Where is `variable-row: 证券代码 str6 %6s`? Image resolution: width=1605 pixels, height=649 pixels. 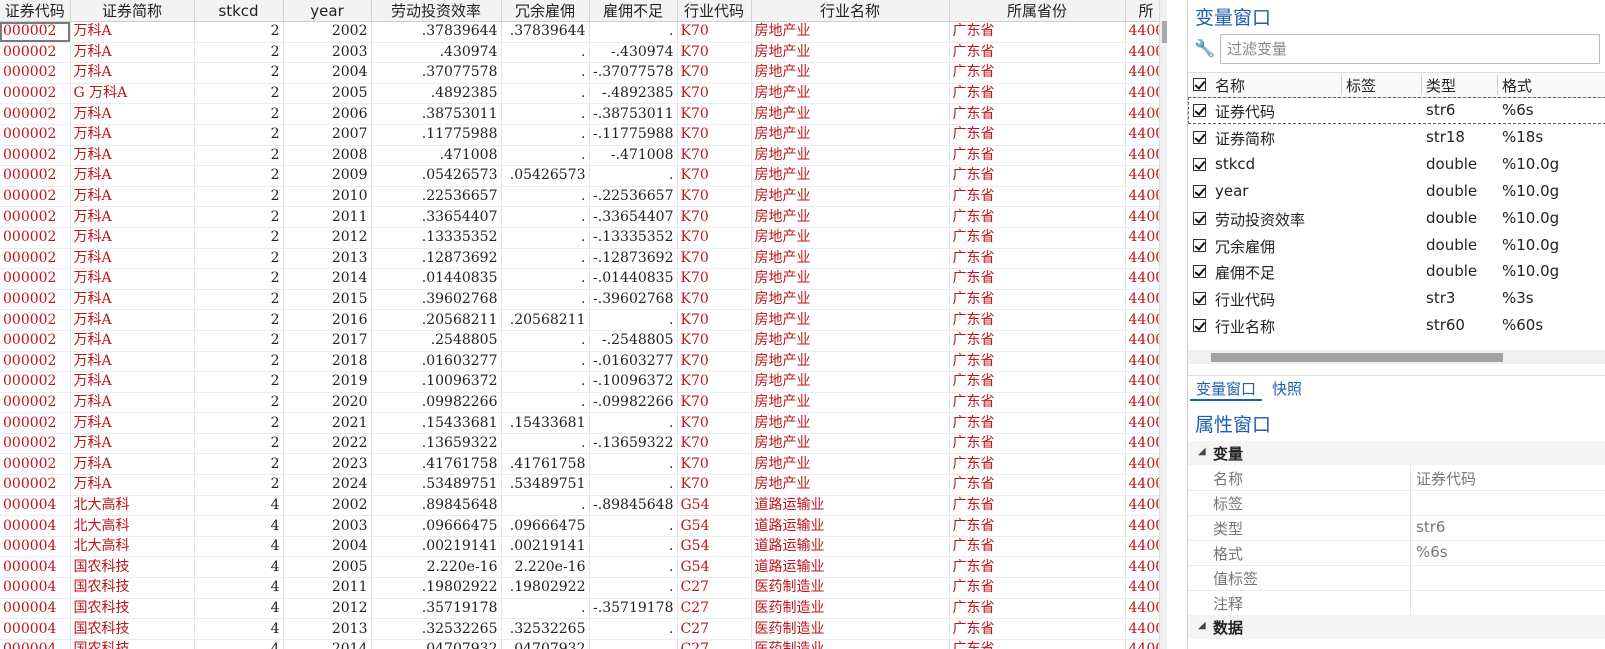 variable-row: 证券代码 str6 %6s is located at coordinates (1396, 110).